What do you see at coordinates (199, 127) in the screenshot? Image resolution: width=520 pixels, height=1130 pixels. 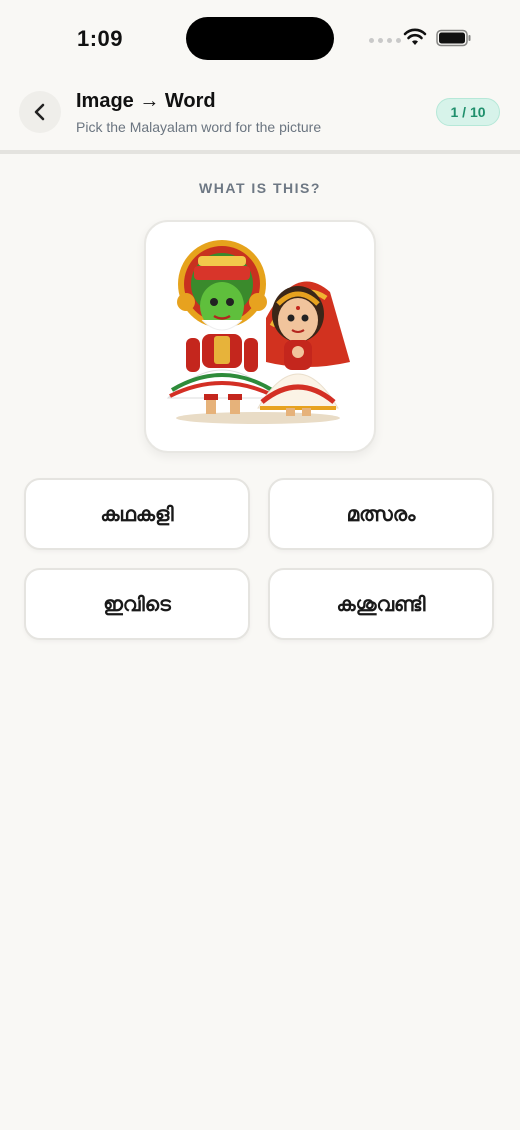 I see `page-subtitle: Pick the Malayalam word for the picture` at bounding box center [199, 127].